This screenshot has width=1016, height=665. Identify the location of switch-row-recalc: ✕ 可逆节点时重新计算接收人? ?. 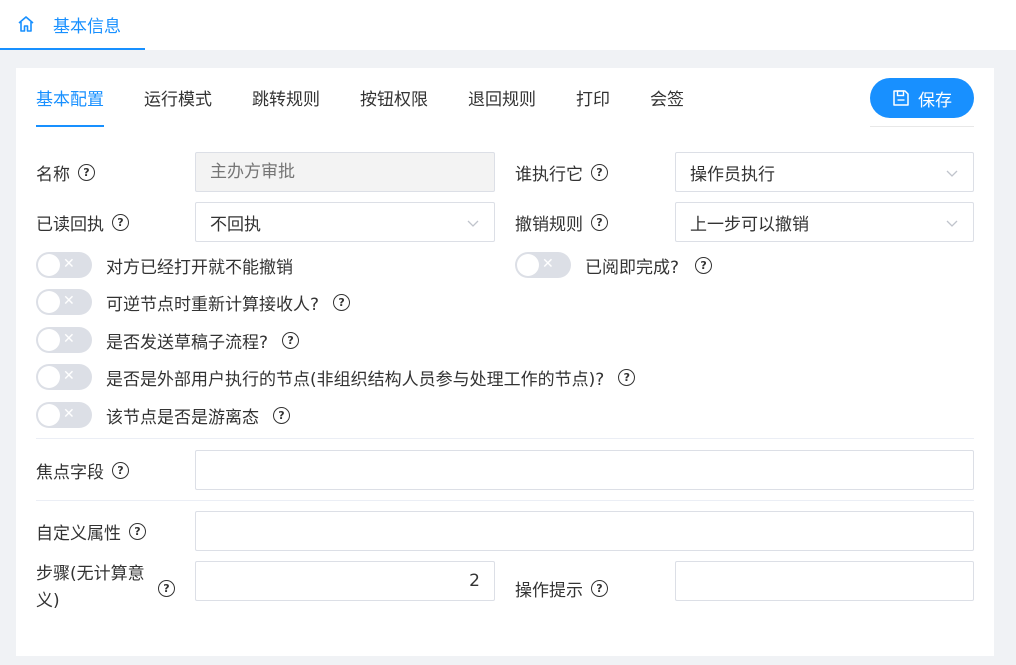
(193, 302).